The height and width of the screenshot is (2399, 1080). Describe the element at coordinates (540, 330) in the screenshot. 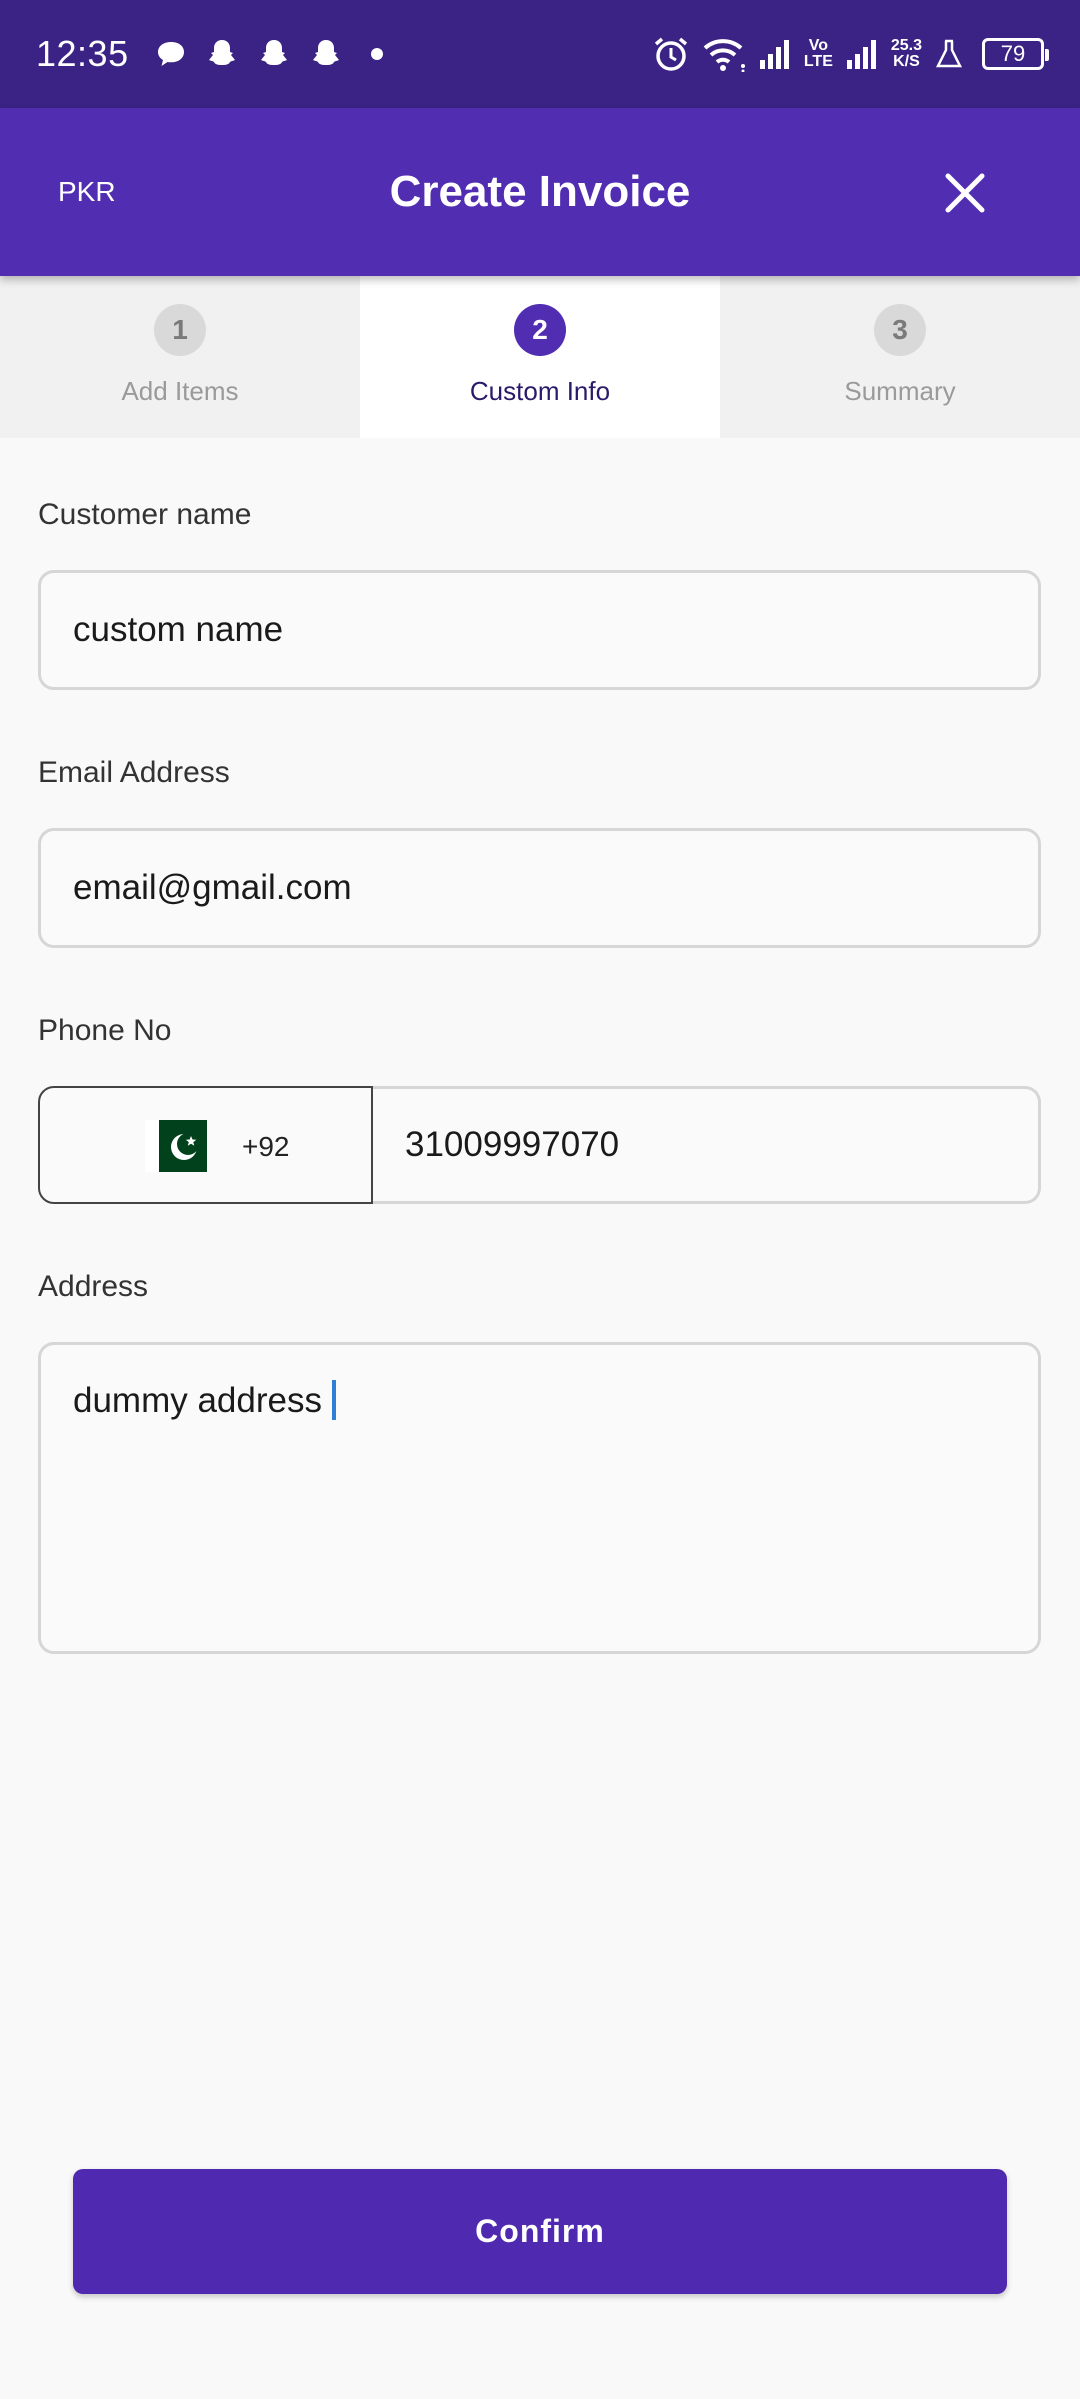

I see `step-number: 2` at that location.